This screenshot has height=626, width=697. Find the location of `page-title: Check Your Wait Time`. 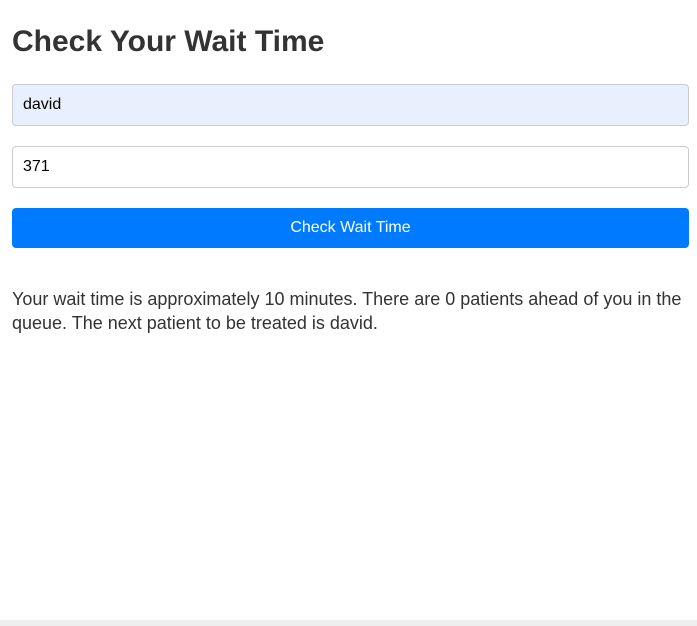

page-title: Check Your Wait Time is located at coordinates (168, 41).